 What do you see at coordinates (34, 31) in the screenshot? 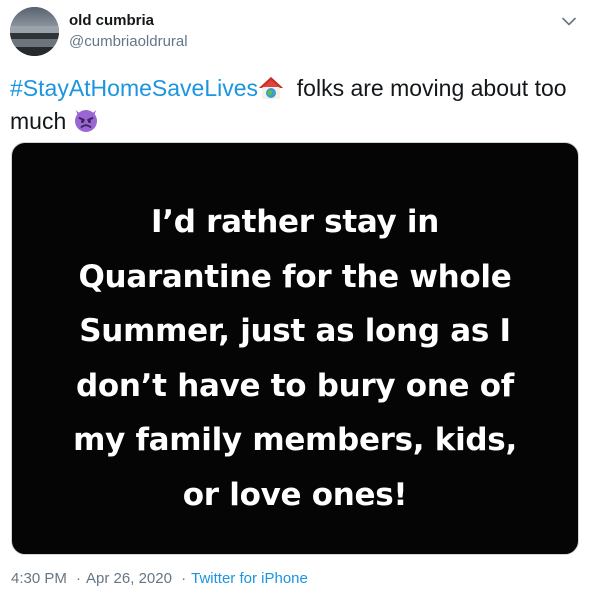
I see `avatar` at bounding box center [34, 31].